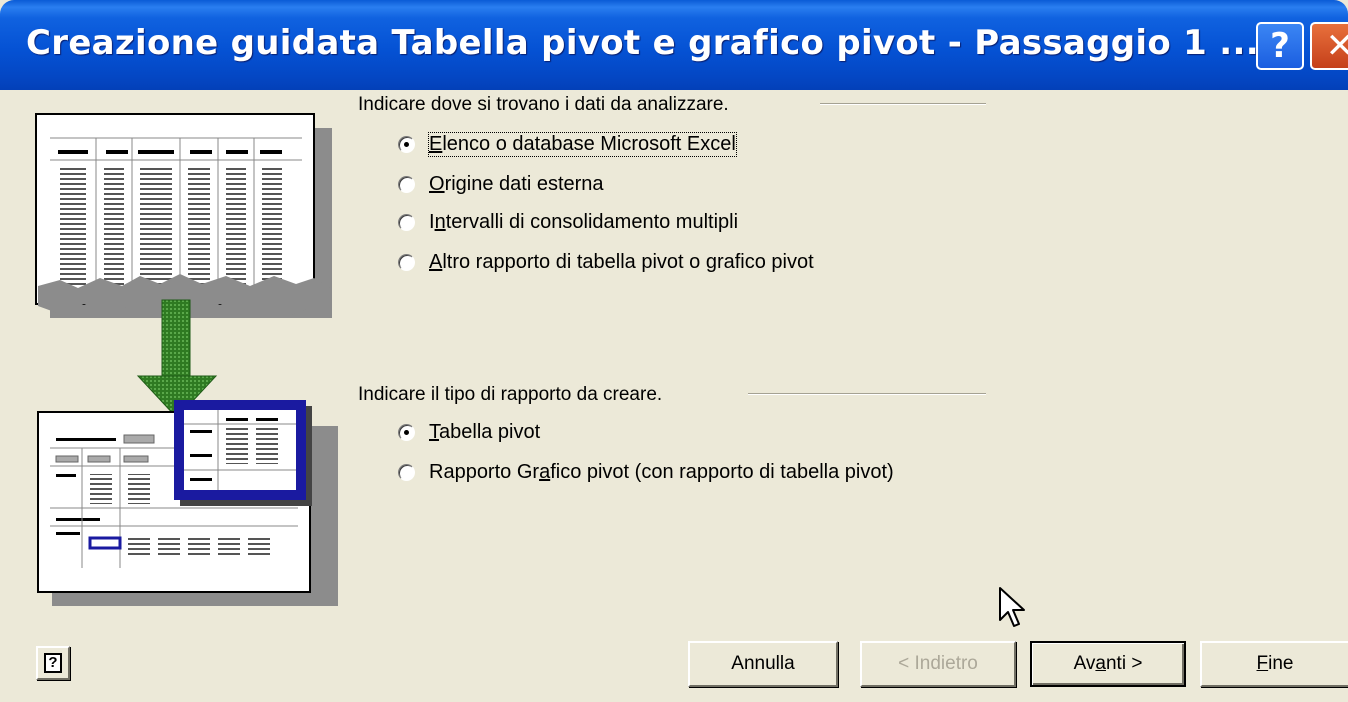 This screenshot has width=1348, height=702. Describe the element at coordinates (1274, 664) in the screenshot. I see `finish-button: Fine` at that location.